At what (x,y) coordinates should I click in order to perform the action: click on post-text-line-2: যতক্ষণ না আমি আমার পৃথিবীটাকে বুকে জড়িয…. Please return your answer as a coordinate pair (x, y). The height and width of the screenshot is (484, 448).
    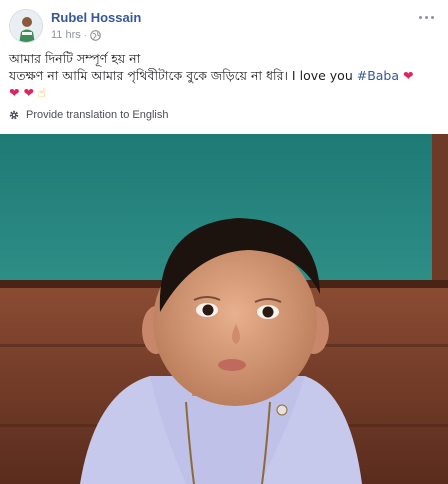
    Looking at the image, I should click on (221, 75).